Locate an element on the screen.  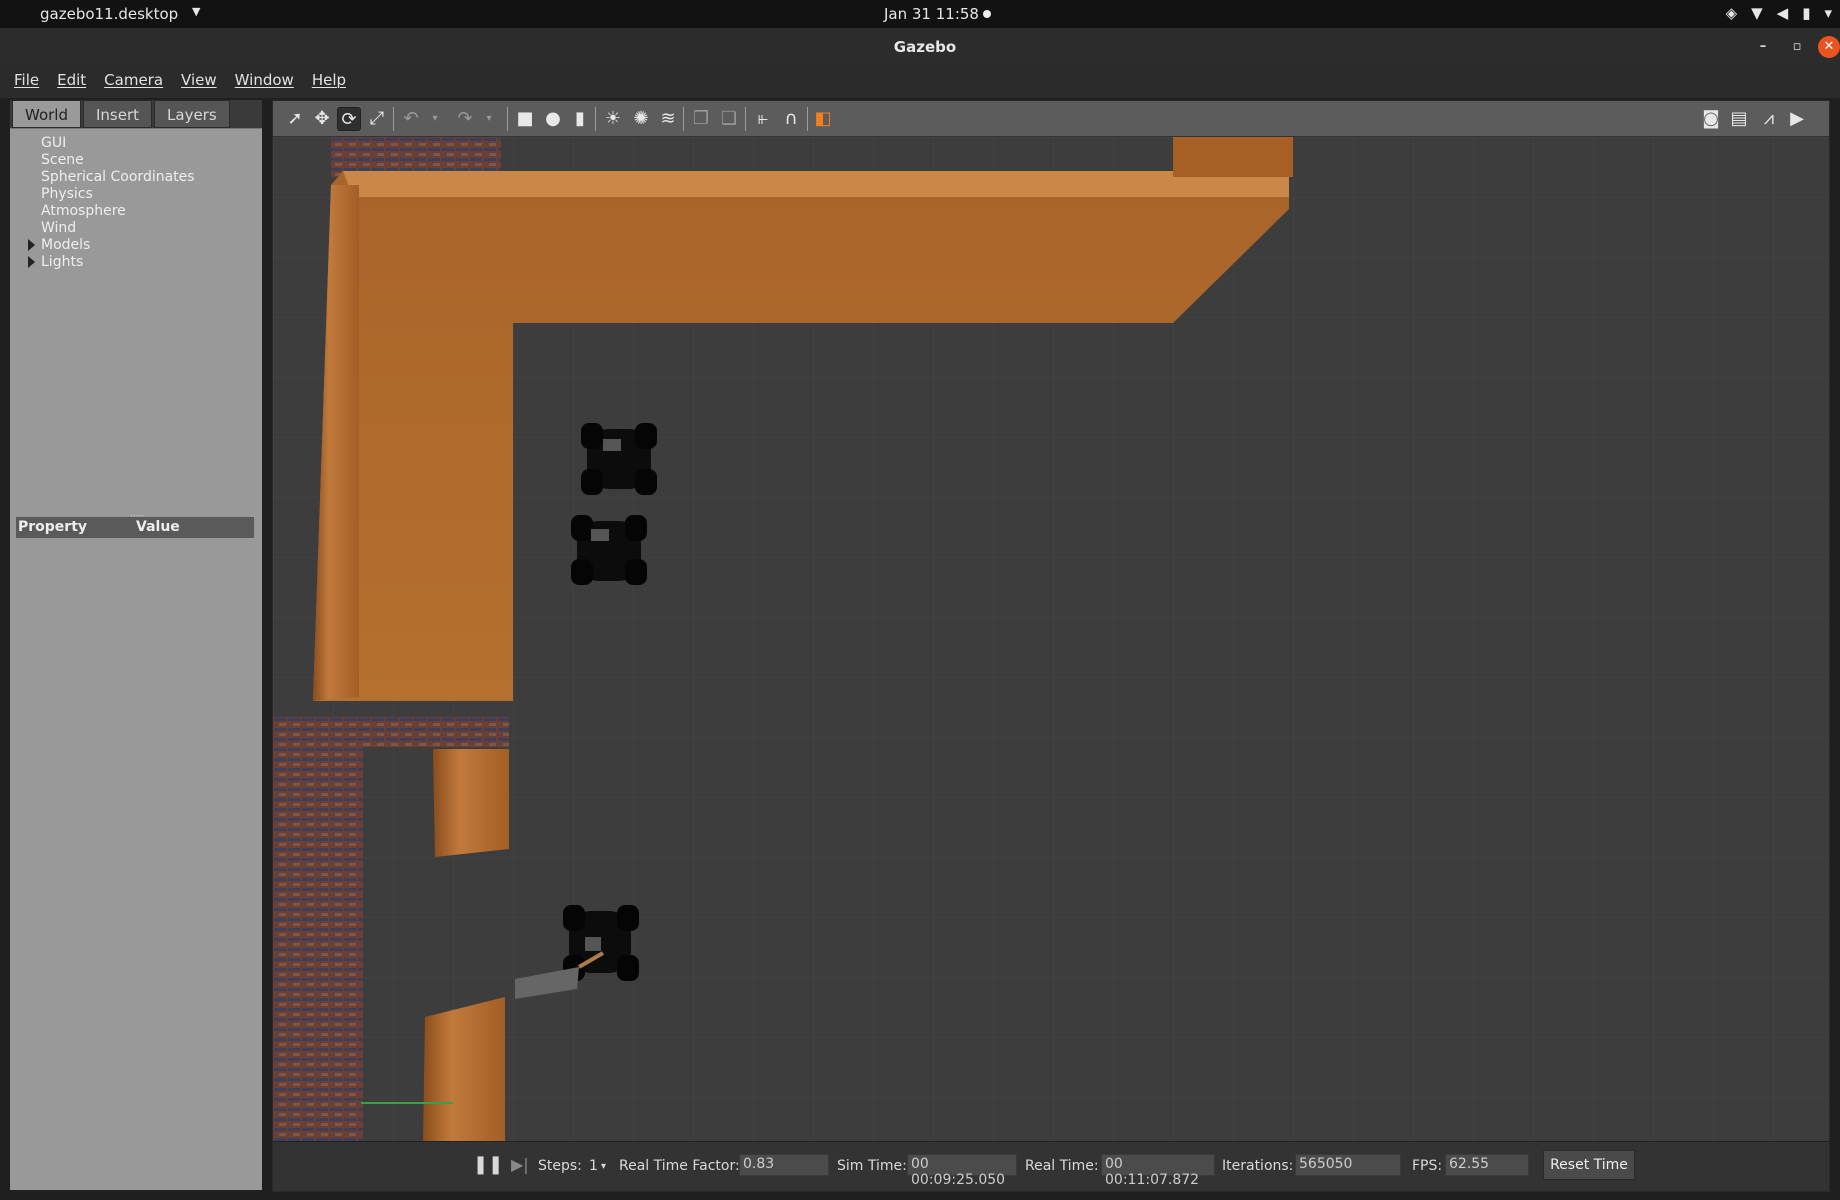
spot-light-icon: ✺ is located at coordinates (641, 119).